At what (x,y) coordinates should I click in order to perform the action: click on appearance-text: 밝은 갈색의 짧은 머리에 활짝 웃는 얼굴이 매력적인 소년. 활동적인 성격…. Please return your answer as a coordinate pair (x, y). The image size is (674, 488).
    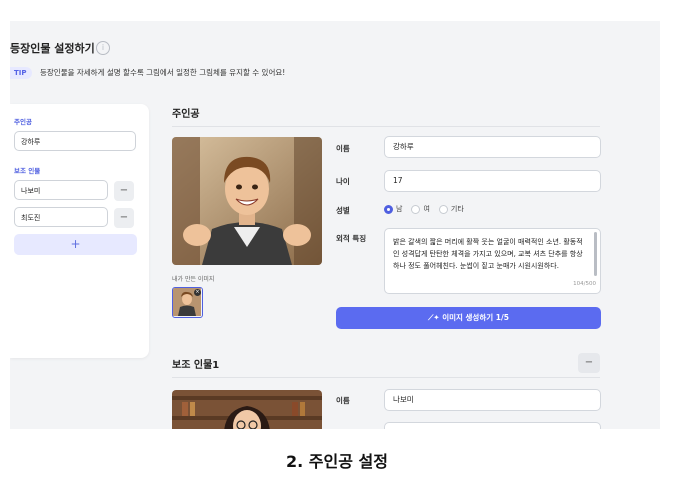
    Looking at the image, I should click on (488, 254).